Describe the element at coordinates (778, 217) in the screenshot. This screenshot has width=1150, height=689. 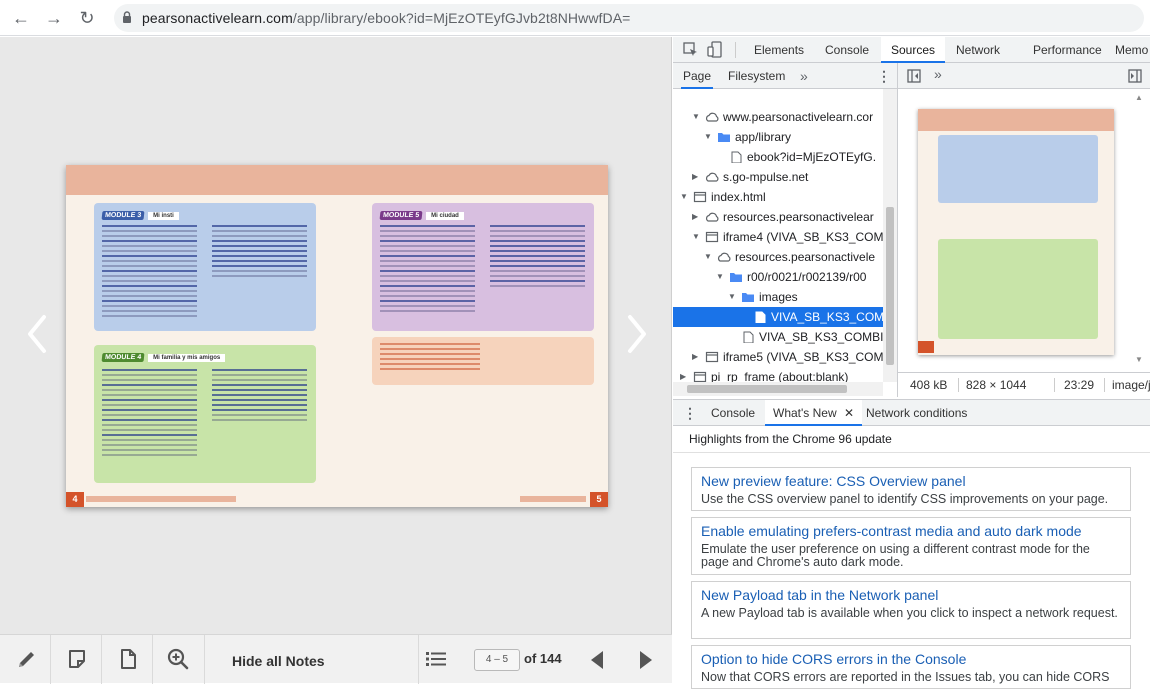
I see `tree-item: ▶ resources.pearsonactivelear` at that location.